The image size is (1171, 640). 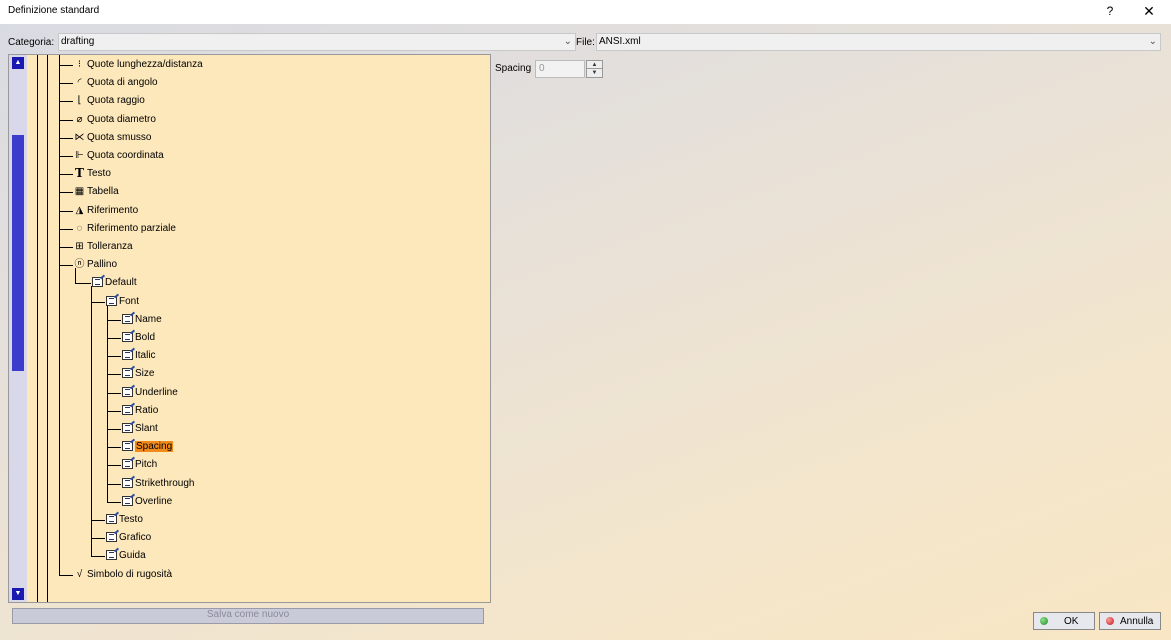 What do you see at coordinates (79, 83) in the screenshot?
I see `angle-dimension-icon: ◜` at bounding box center [79, 83].